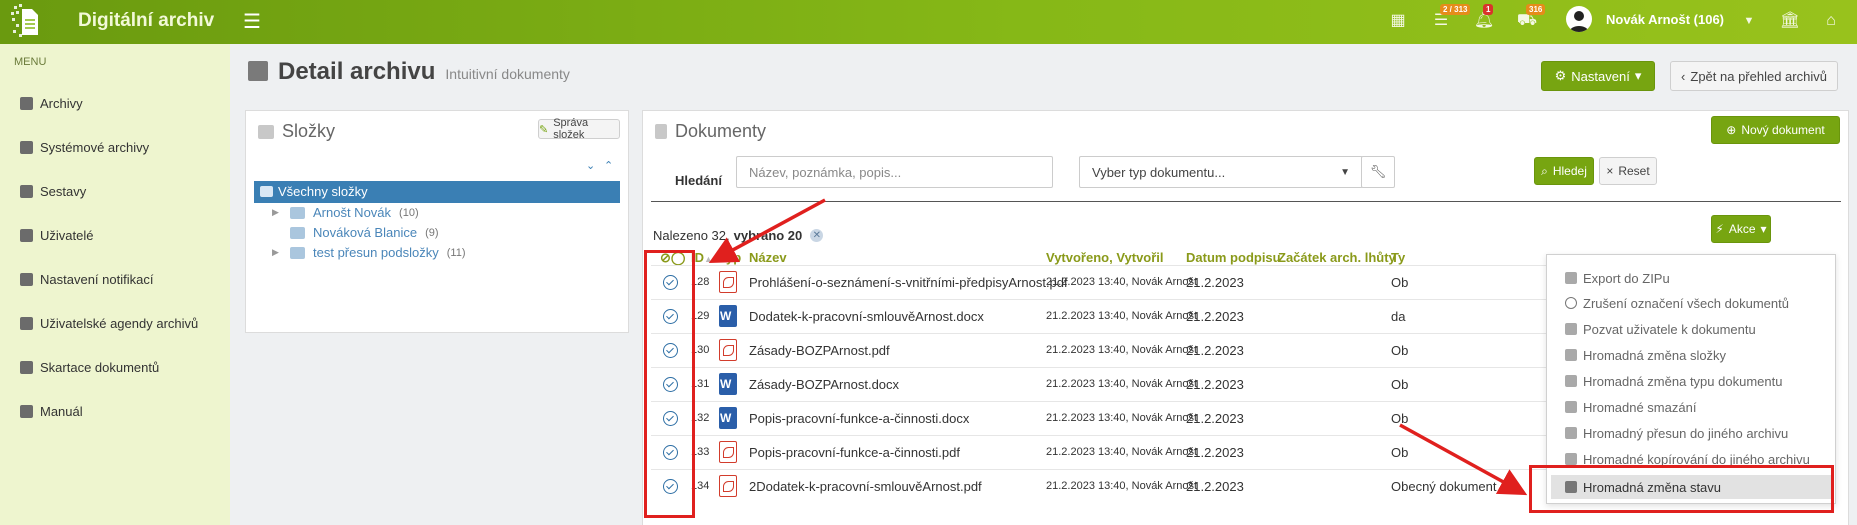 The width and height of the screenshot is (1857, 525). What do you see at coordinates (456, 252) in the screenshot?
I see `folder-count: (11)` at bounding box center [456, 252].